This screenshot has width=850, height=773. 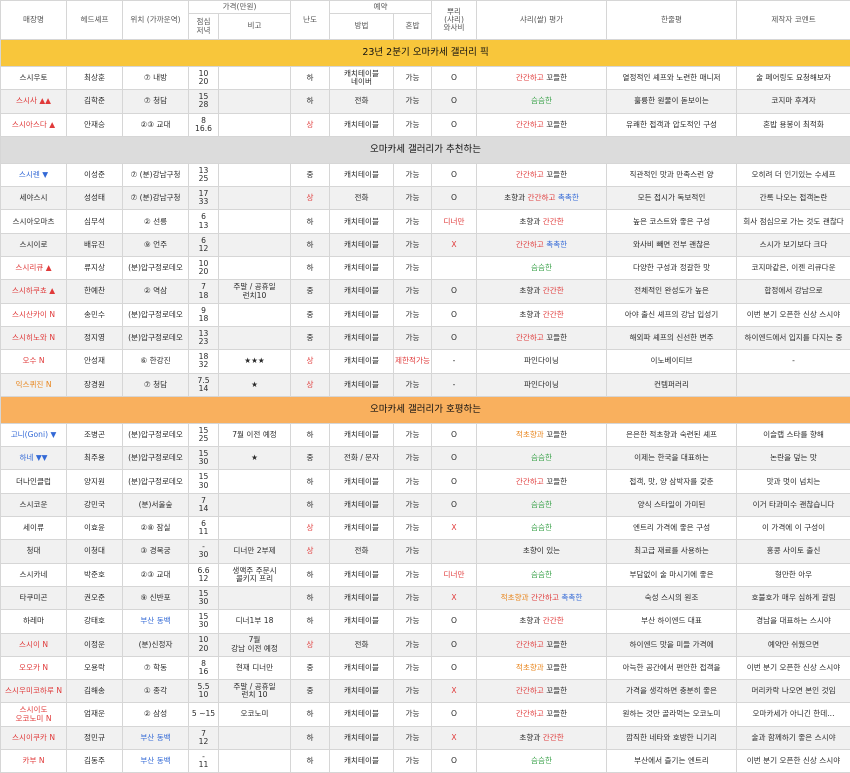 What do you see at coordinates (204, 714) in the screenshot?
I see `price: 5 ~15` at bounding box center [204, 714].